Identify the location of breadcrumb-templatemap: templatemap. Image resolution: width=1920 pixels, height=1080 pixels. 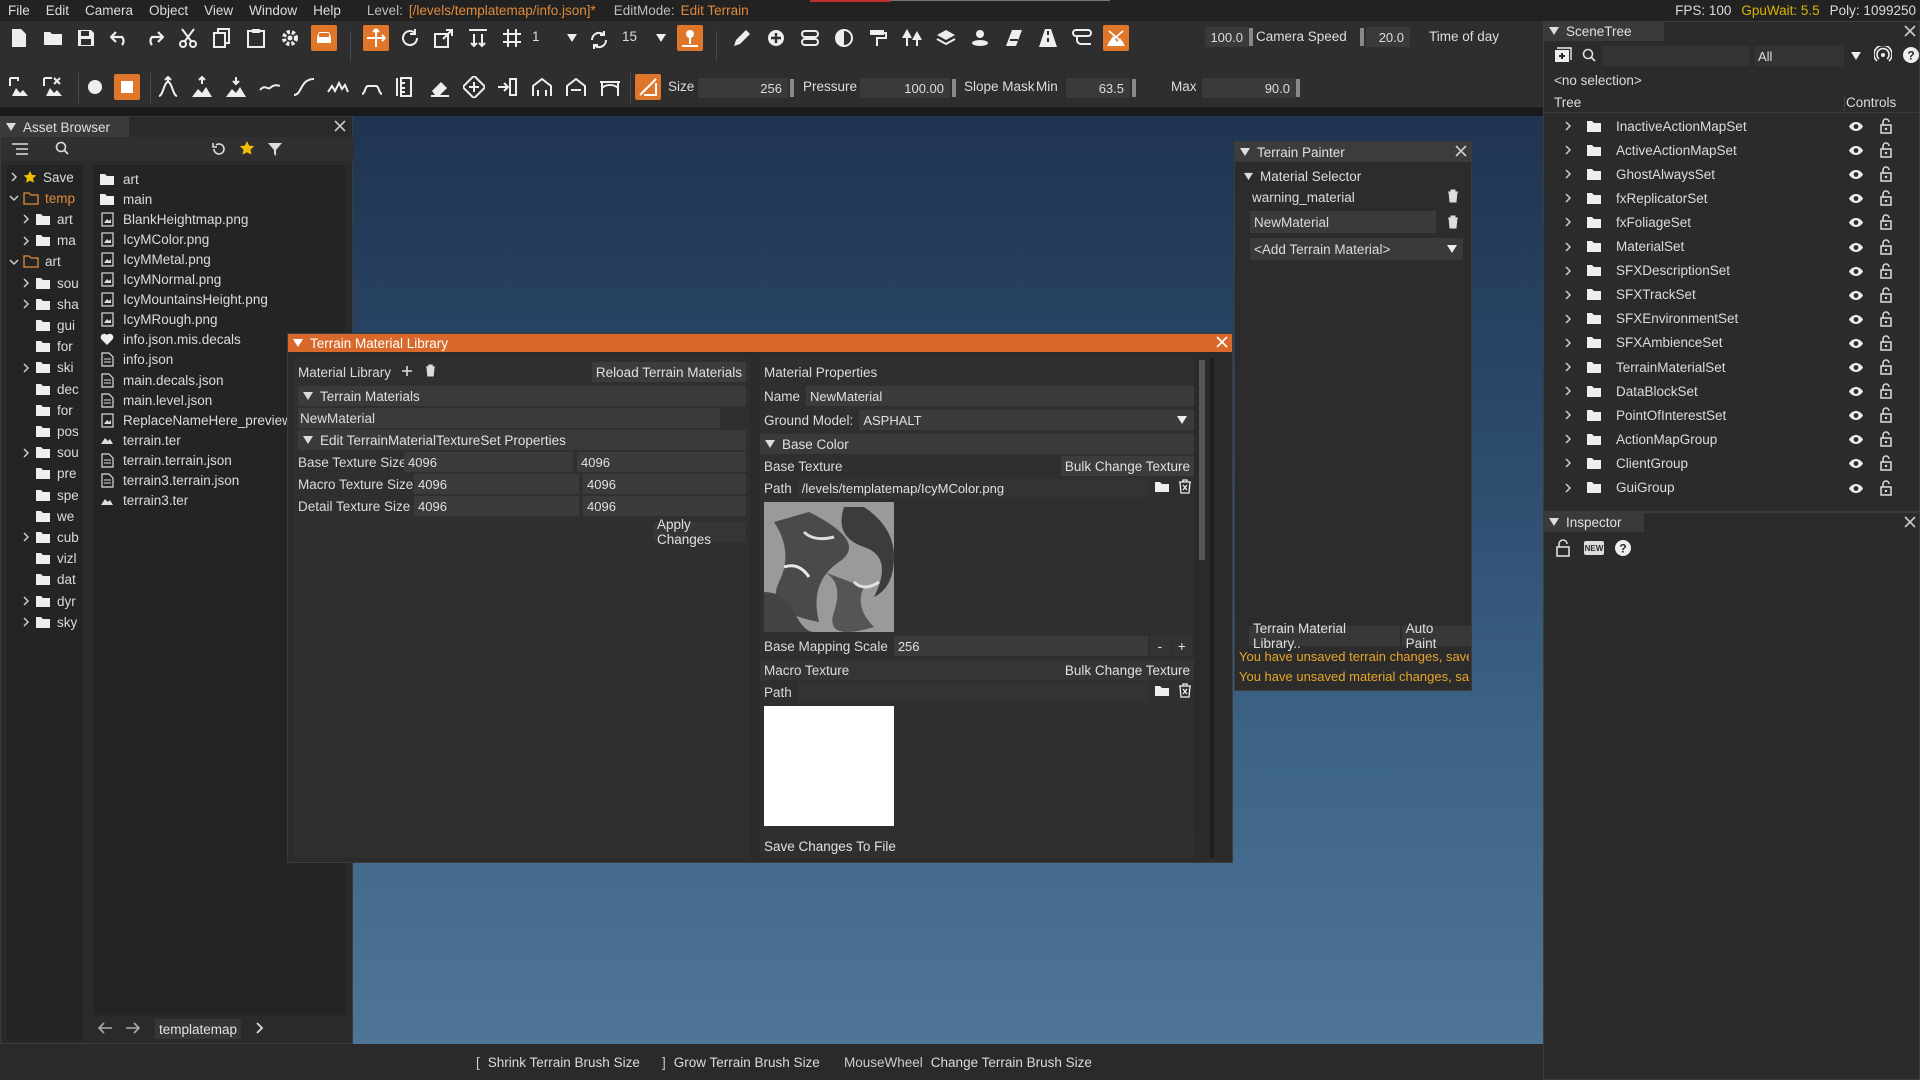
(198, 1029).